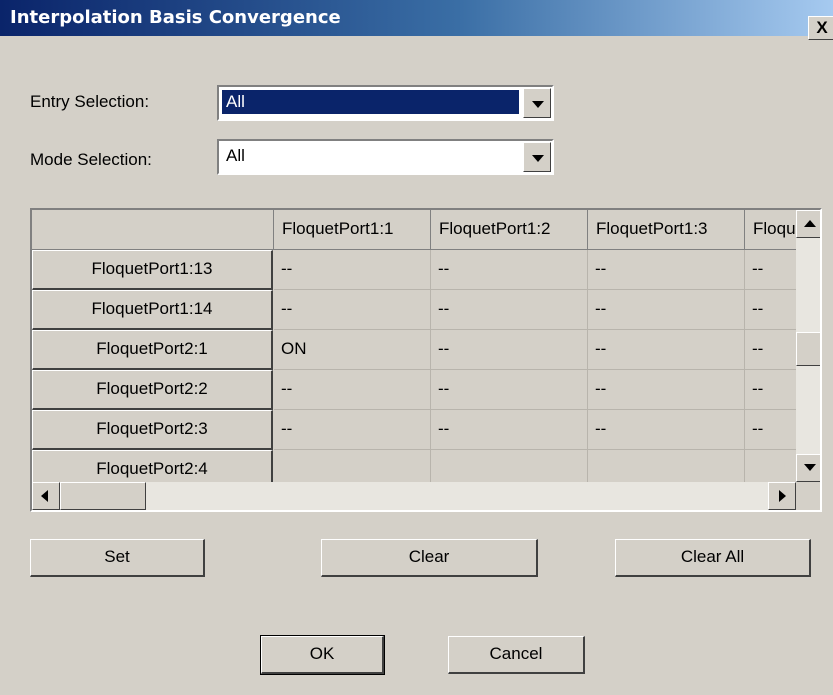  Describe the element at coordinates (820, 28) in the screenshot. I see `close-button: X` at that location.